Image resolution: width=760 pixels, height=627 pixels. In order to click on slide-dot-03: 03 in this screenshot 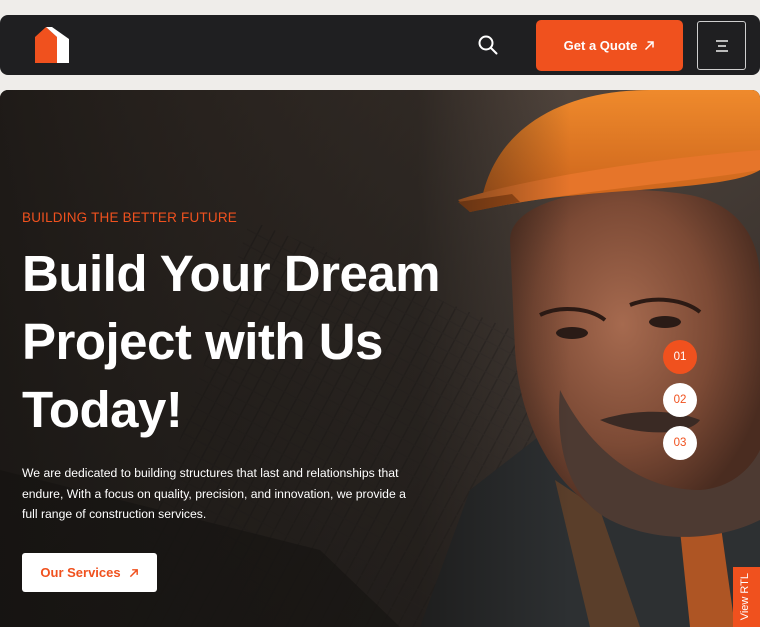, I will do `click(680, 443)`.